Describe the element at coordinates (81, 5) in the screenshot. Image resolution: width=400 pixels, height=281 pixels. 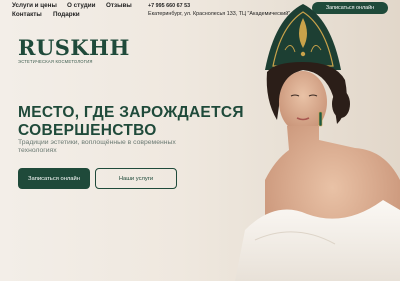
I see `nav-link-about: О студии` at that location.